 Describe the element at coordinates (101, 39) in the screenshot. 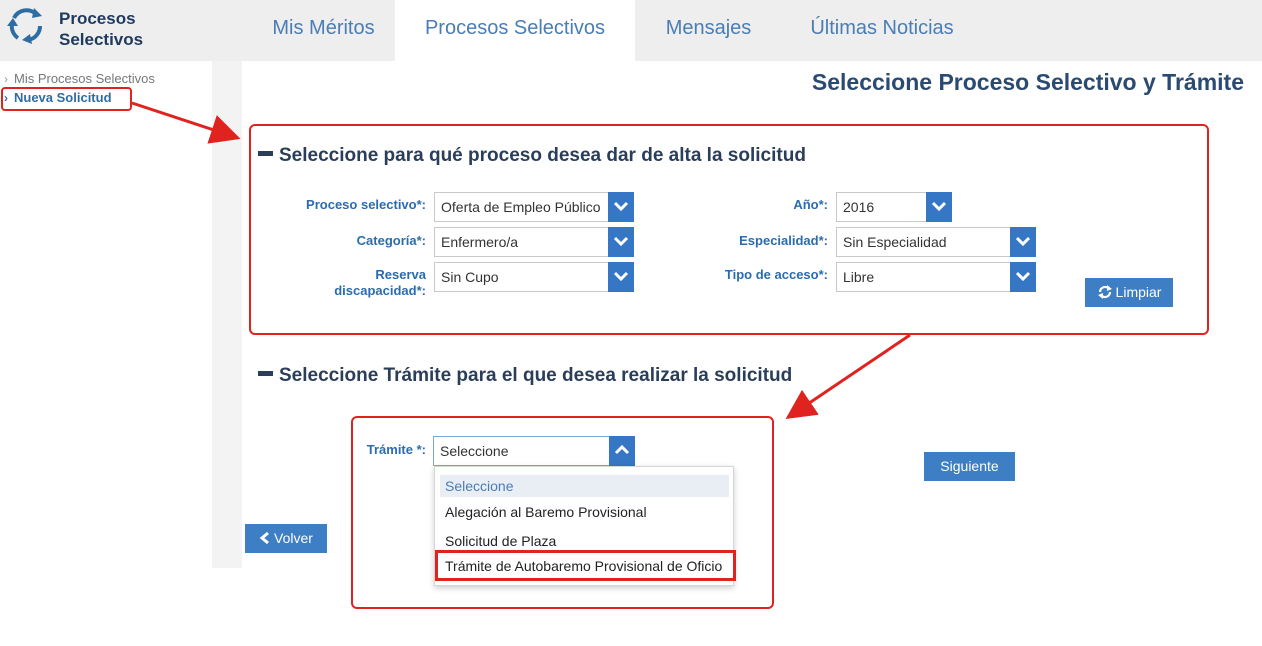

I see `app-title-line2: Selectivos` at that location.